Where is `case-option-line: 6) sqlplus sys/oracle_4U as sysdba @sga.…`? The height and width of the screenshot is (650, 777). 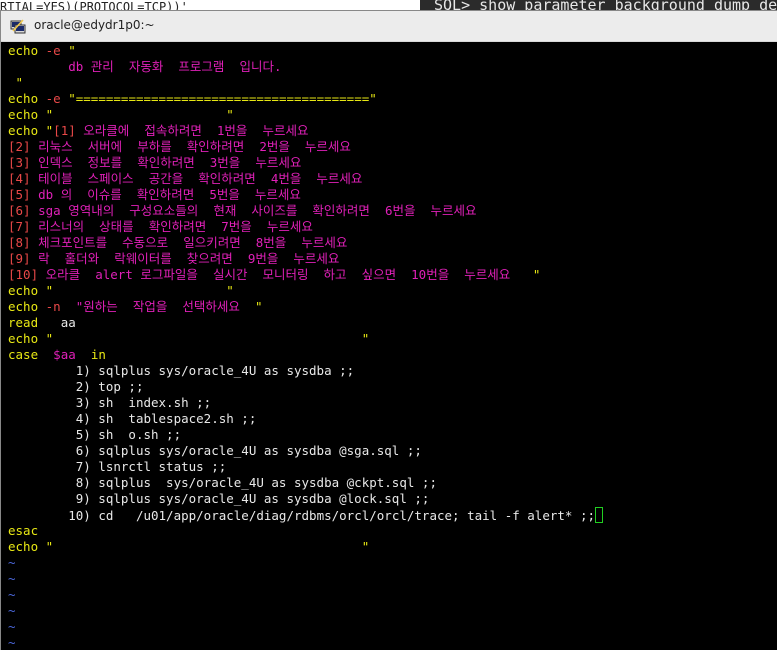 case-option-line: 6) sqlplus sys/oracle_4U as sysdba @sga.… is located at coordinates (248, 450).